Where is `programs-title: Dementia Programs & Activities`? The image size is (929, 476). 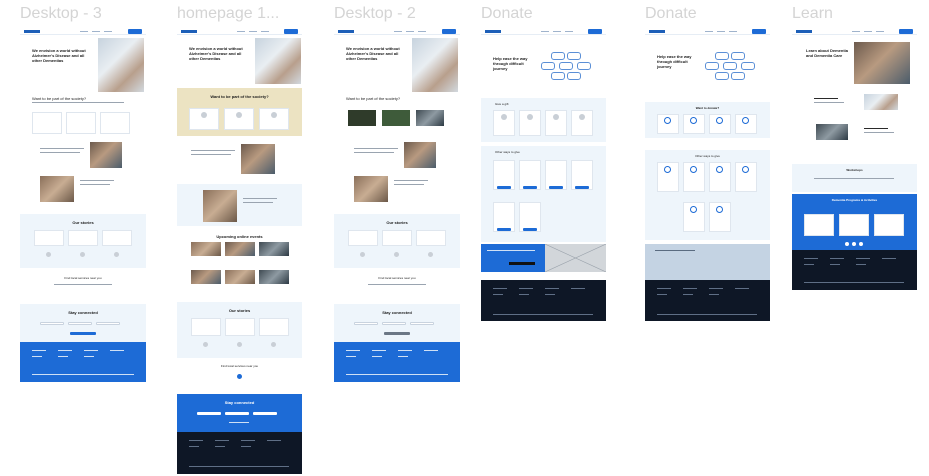
programs-title: Dementia Programs & Activities is located at coordinates (854, 200).